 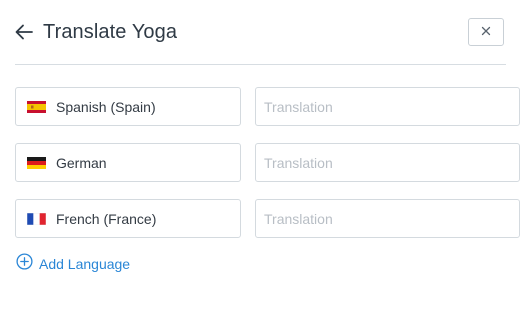 What do you see at coordinates (106, 218) in the screenshot?
I see `language-label: French (France)` at bounding box center [106, 218].